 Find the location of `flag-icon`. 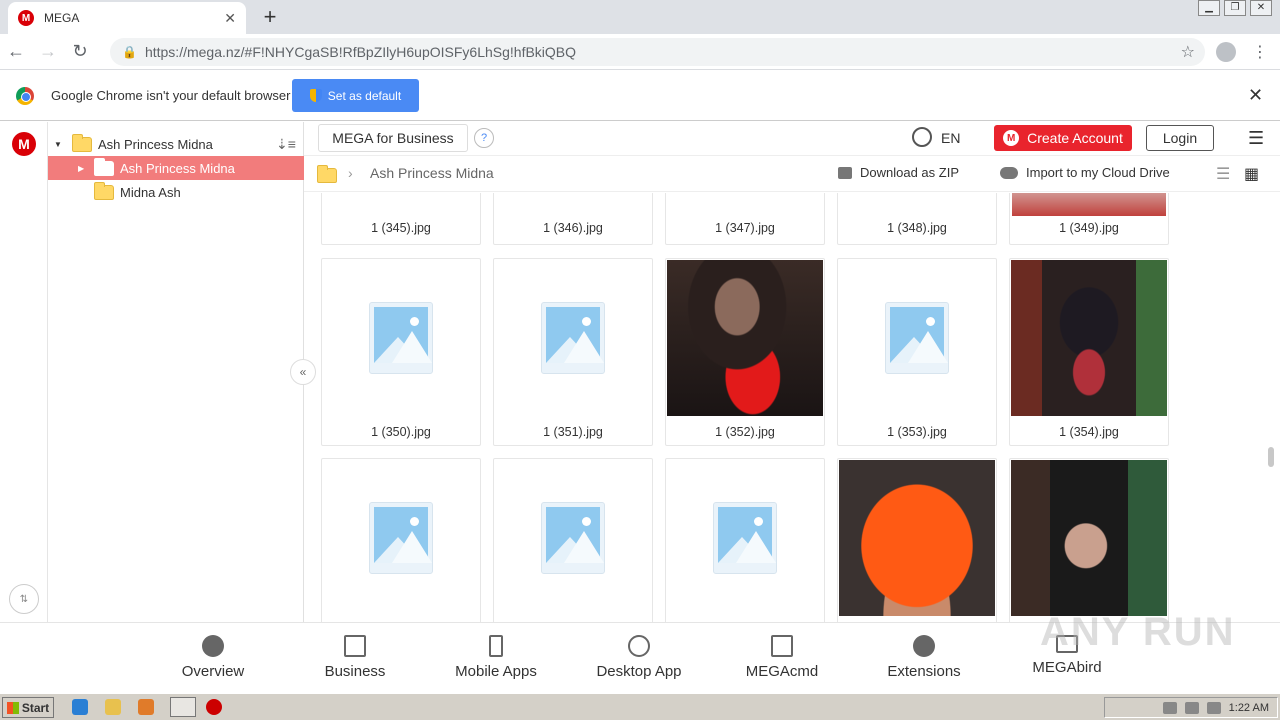

flag-icon is located at coordinates (1213, 707).